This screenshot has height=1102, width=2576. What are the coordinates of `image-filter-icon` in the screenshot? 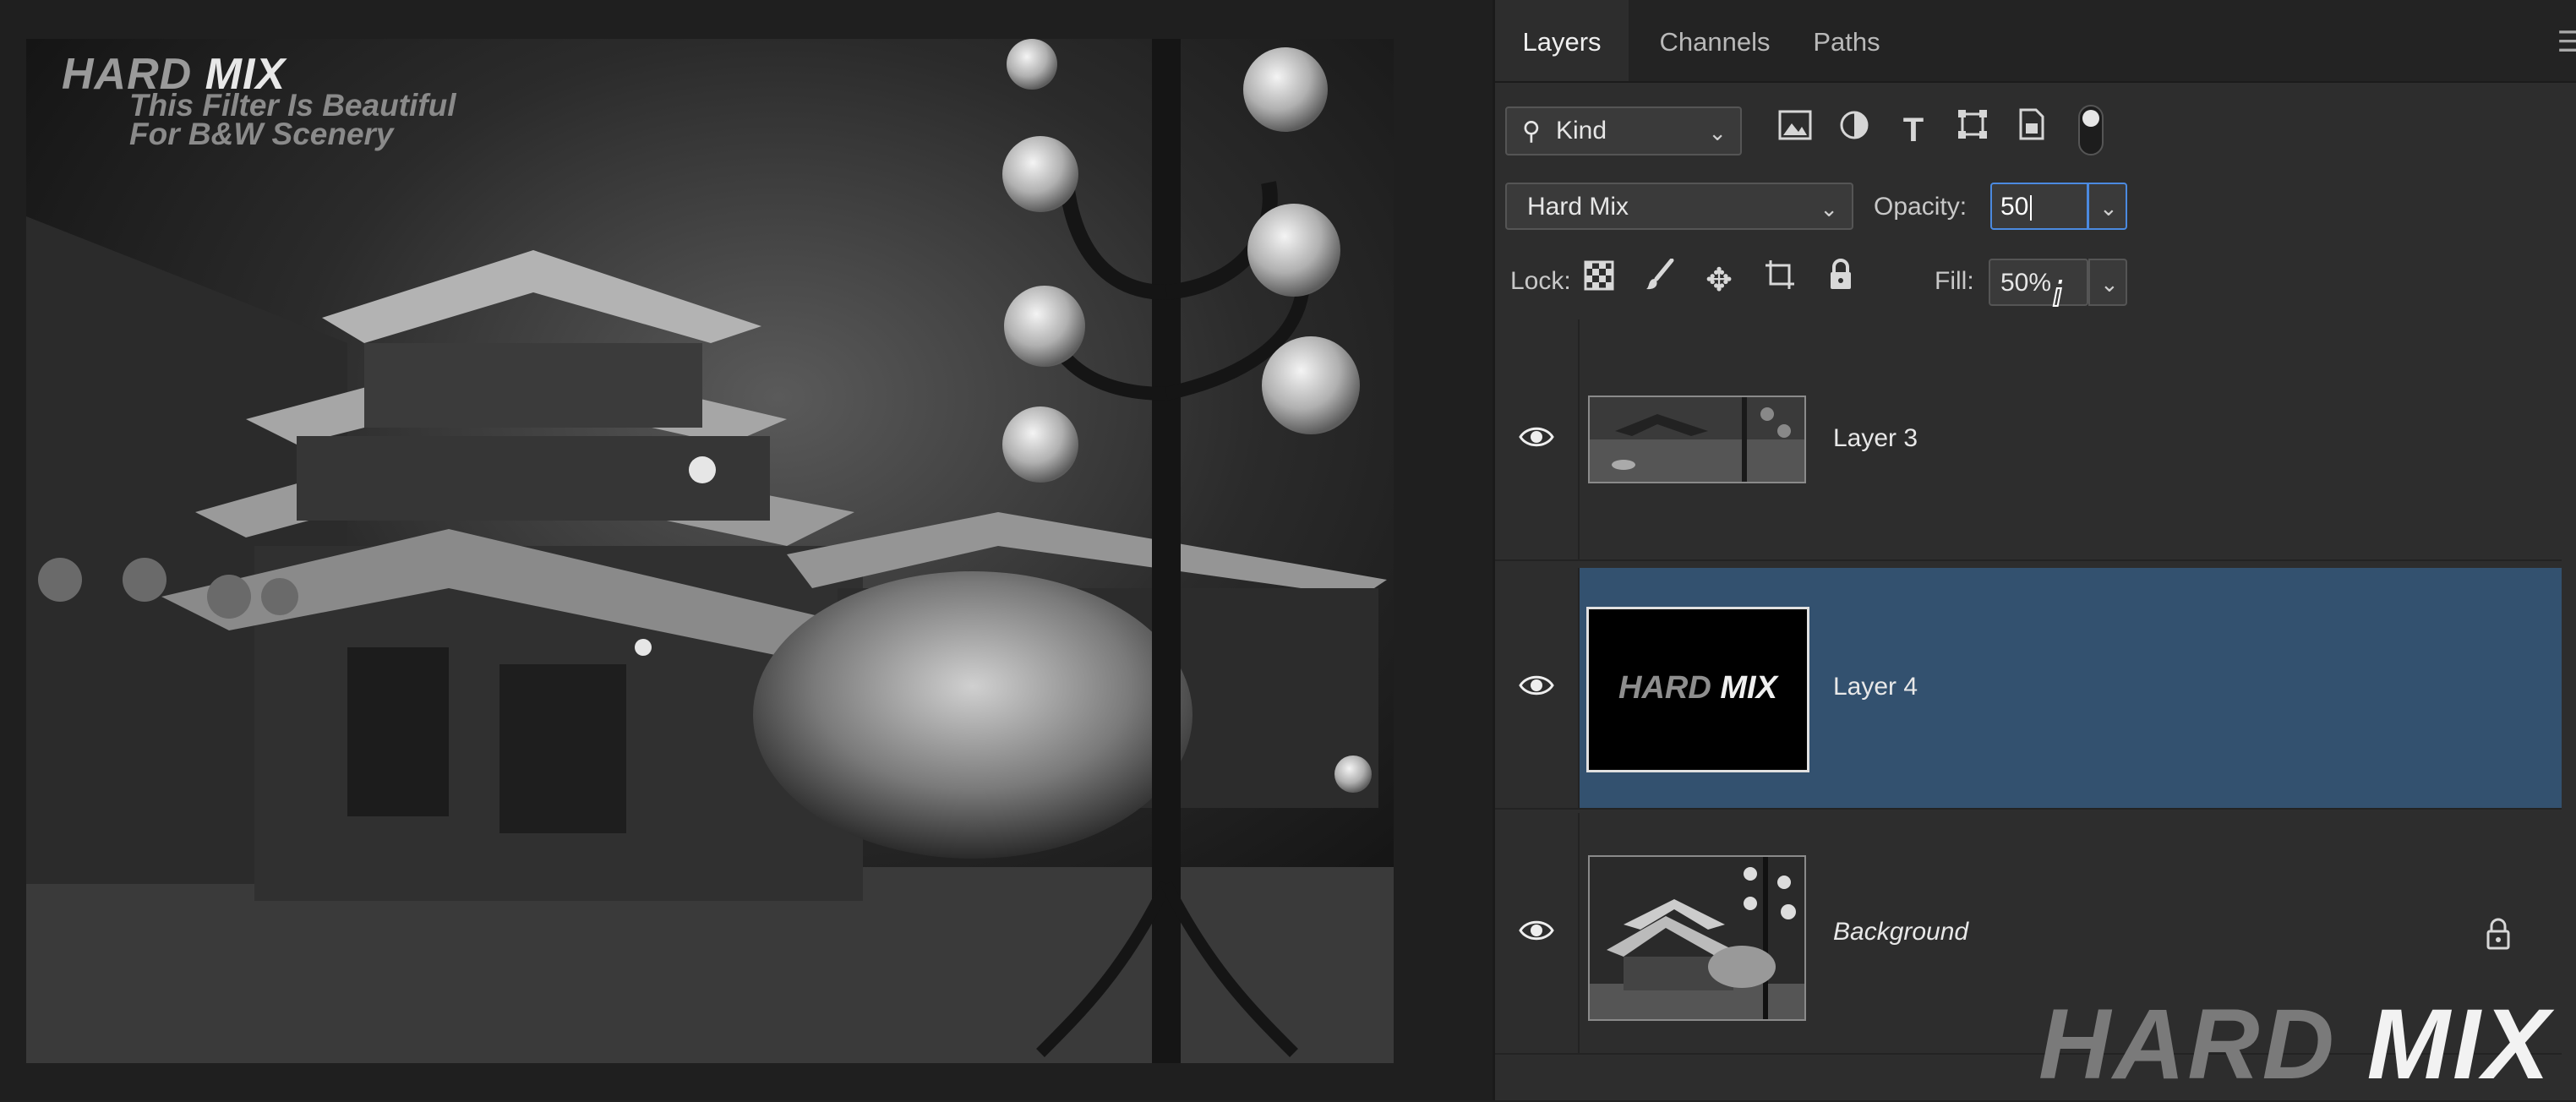 It's located at (1795, 130).